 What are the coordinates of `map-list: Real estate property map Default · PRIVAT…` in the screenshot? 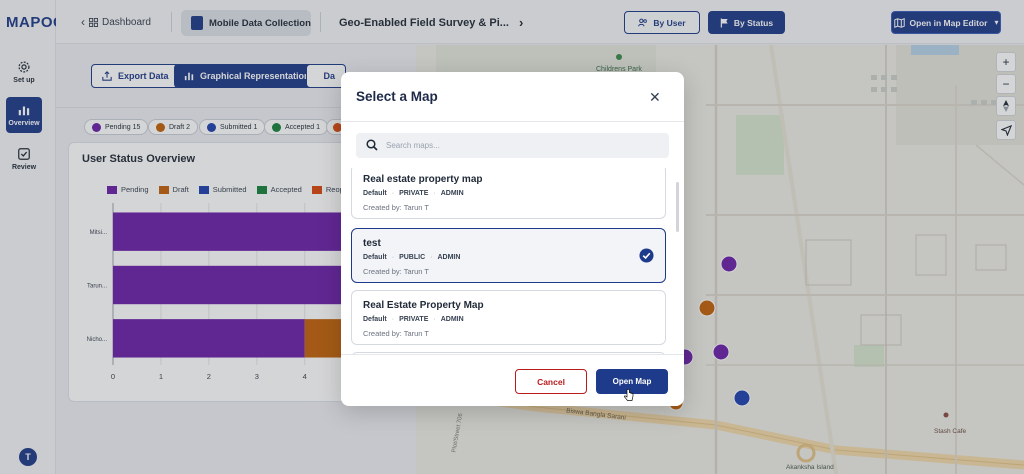 It's located at (512, 261).